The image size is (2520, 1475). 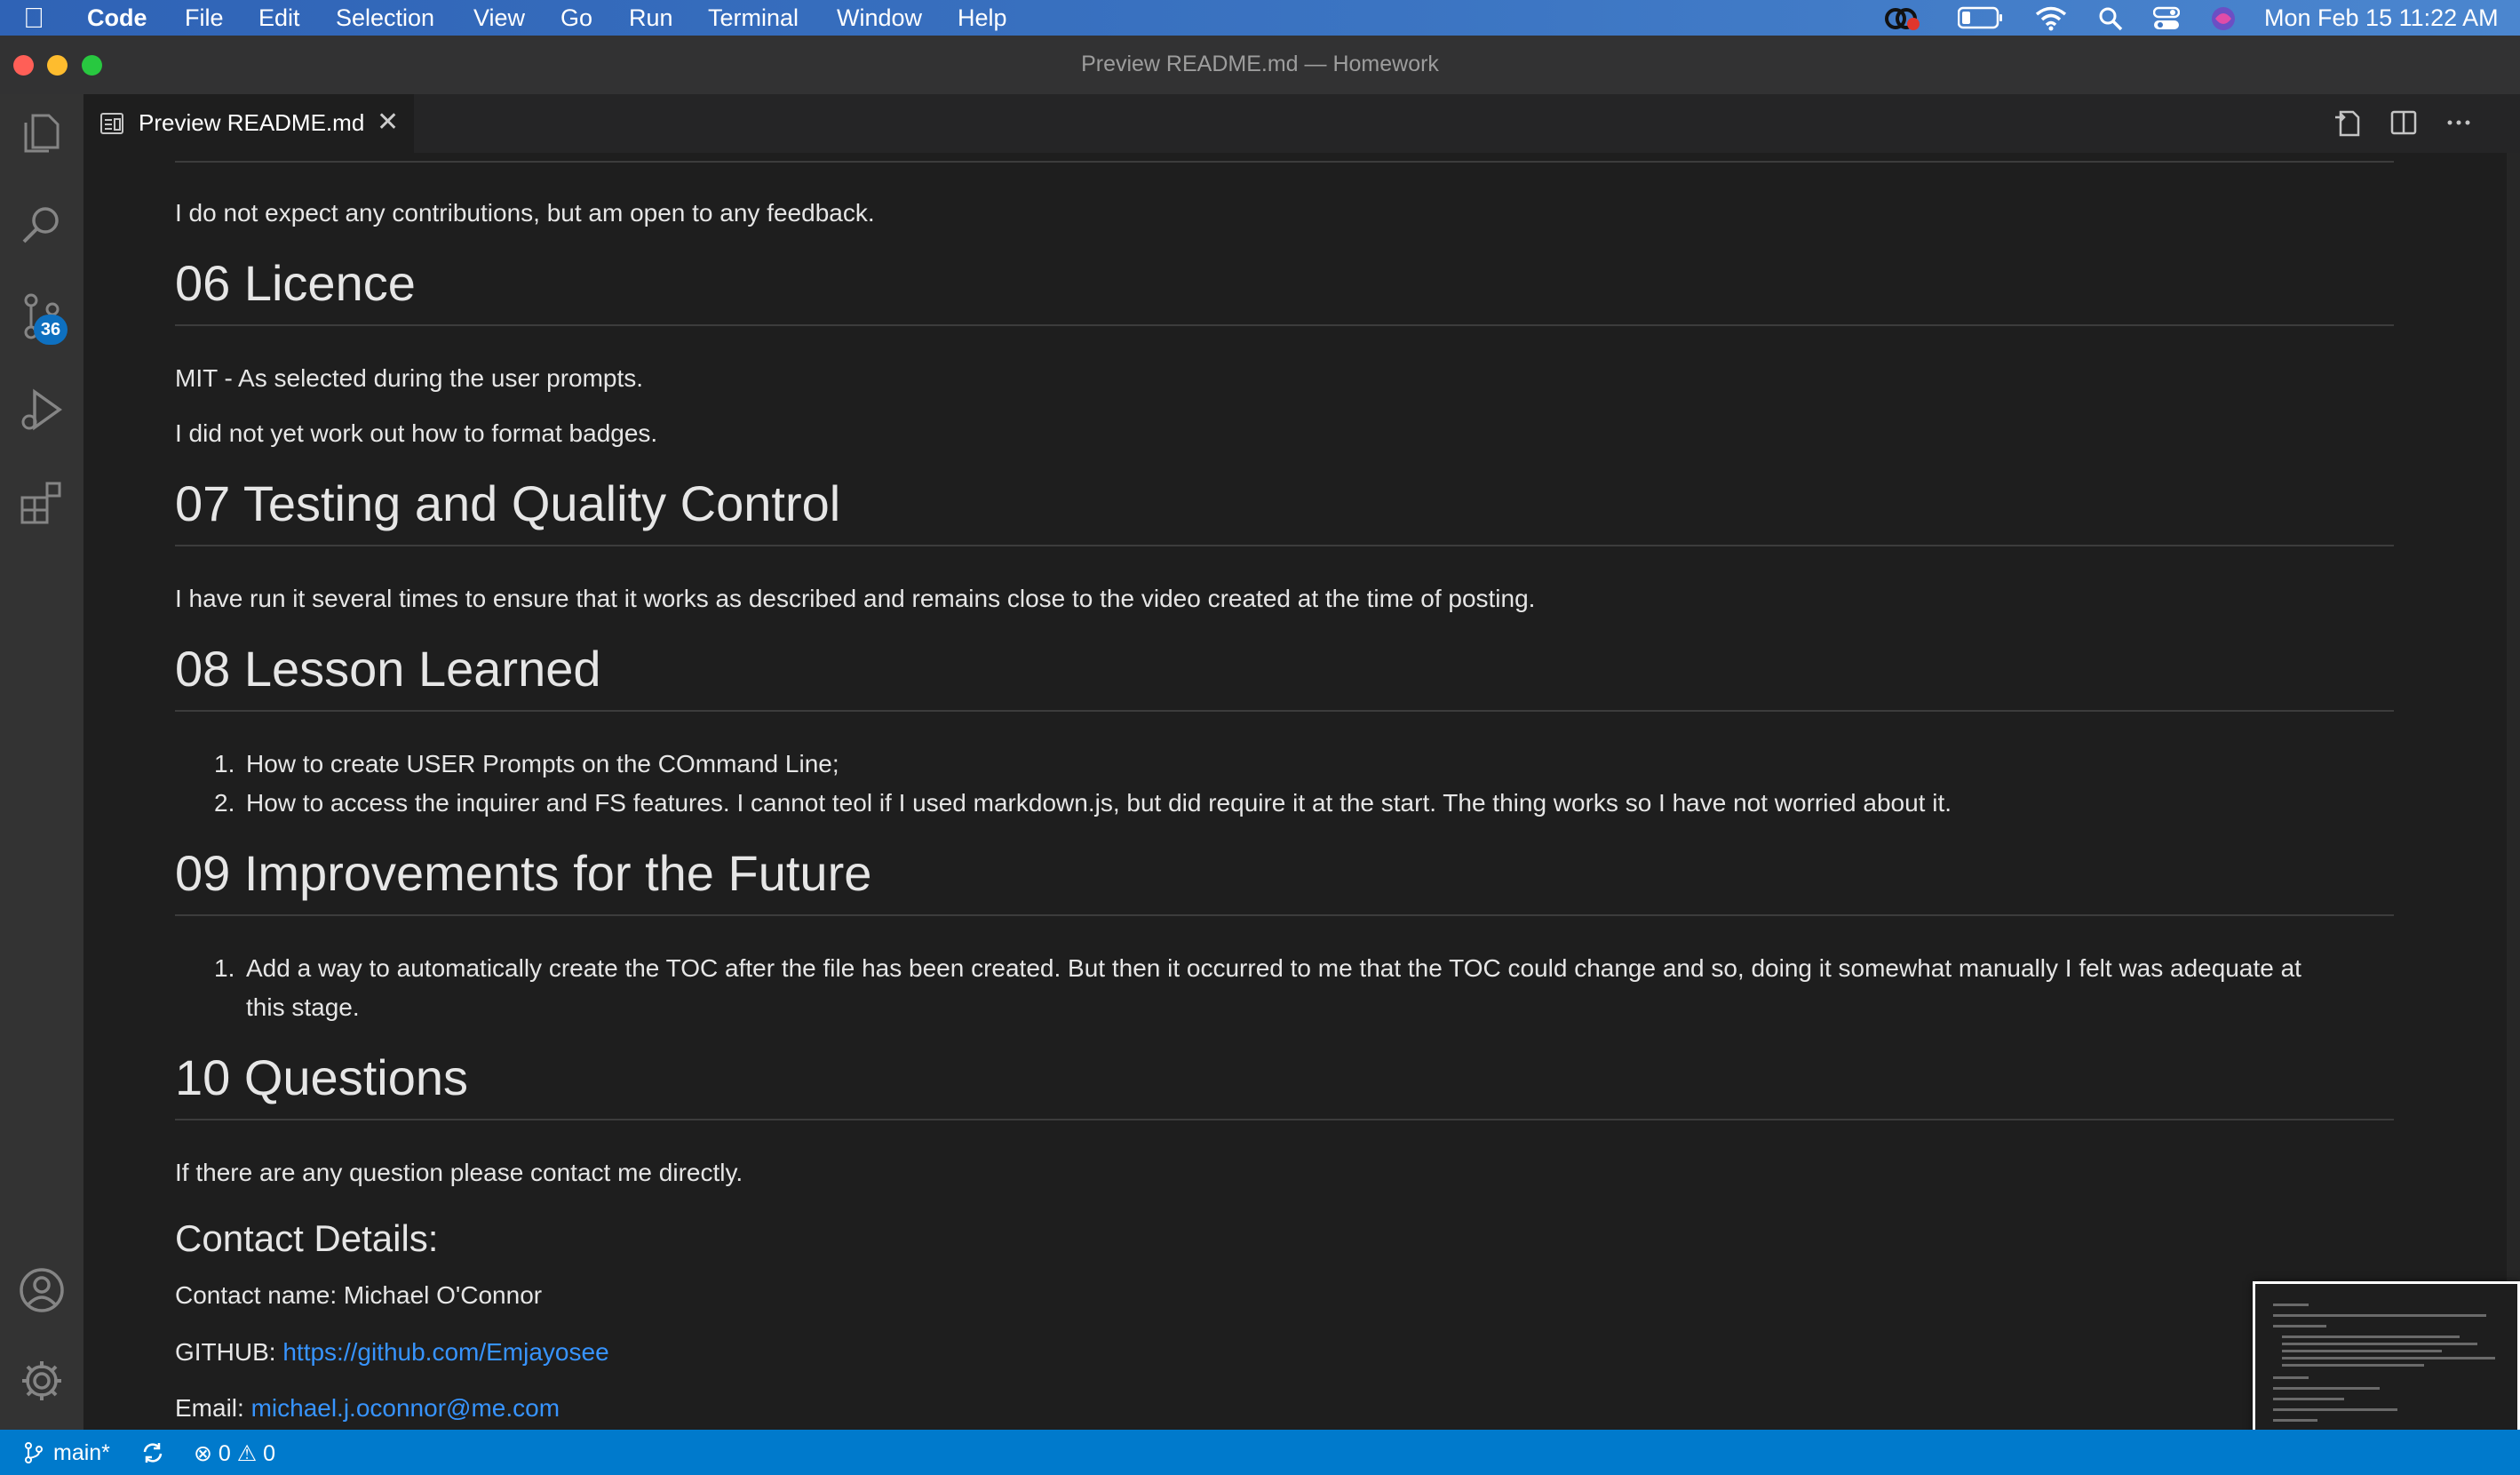 I want to click on siri-icon, so click(x=2223, y=18).